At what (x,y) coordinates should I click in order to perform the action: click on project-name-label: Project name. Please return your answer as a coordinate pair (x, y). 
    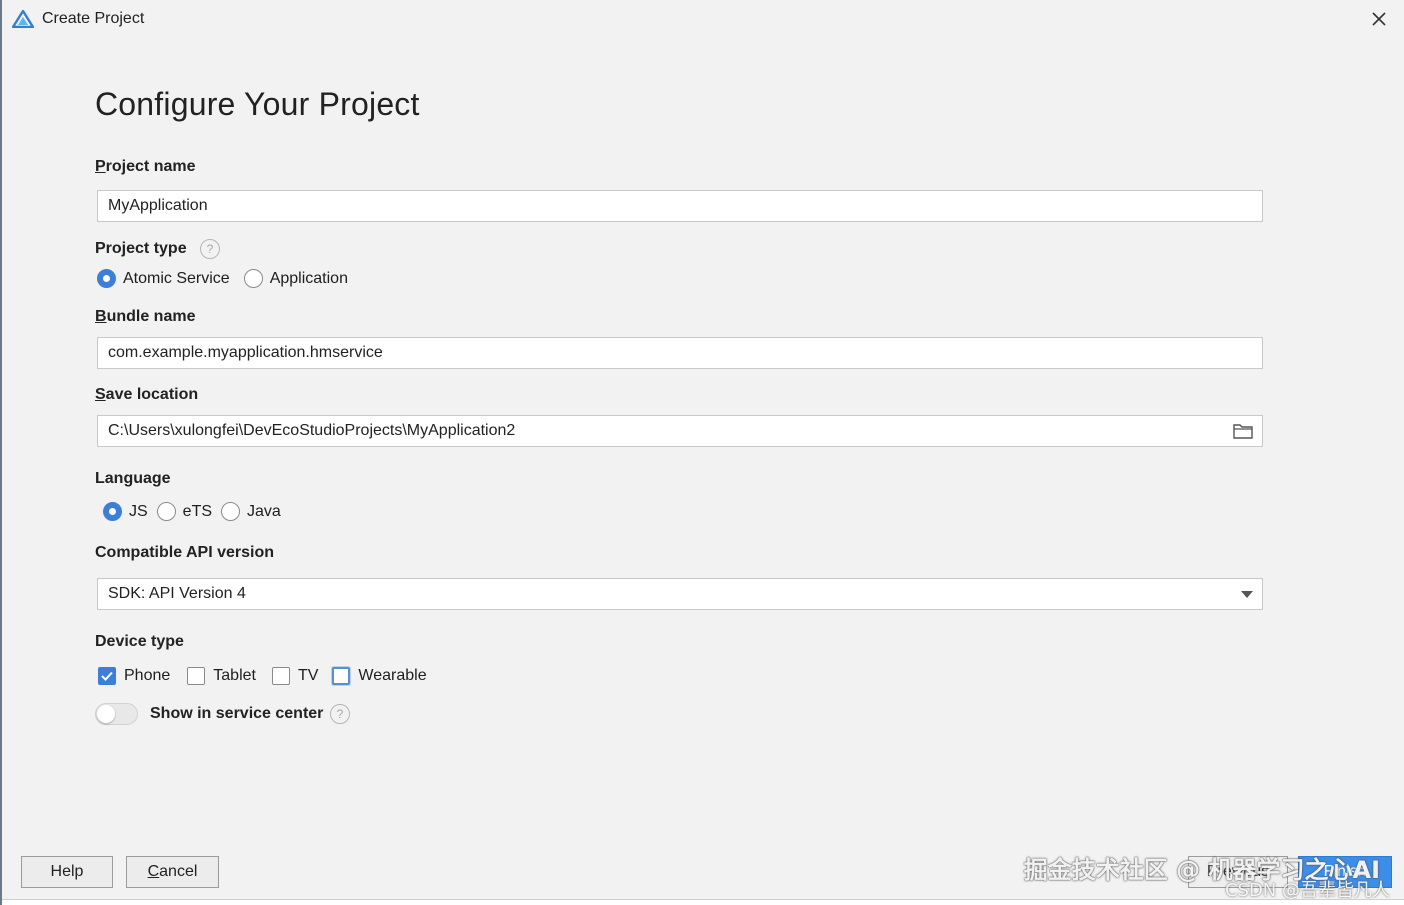
    Looking at the image, I should click on (145, 166).